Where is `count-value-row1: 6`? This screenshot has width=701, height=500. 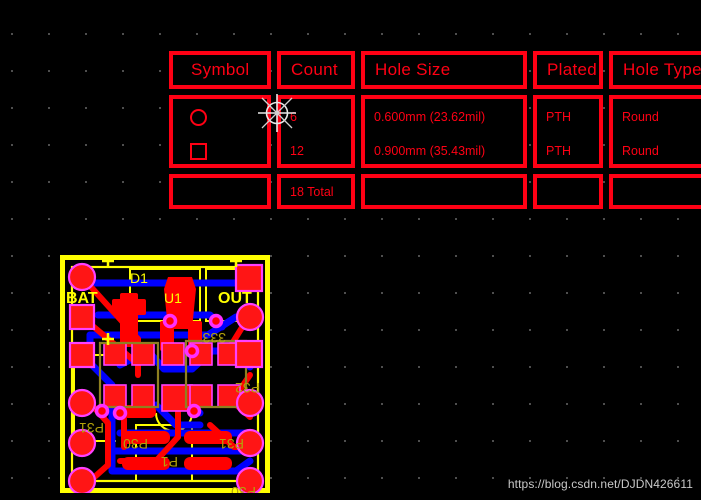 count-value-row1: 6 is located at coordinates (293, 117).